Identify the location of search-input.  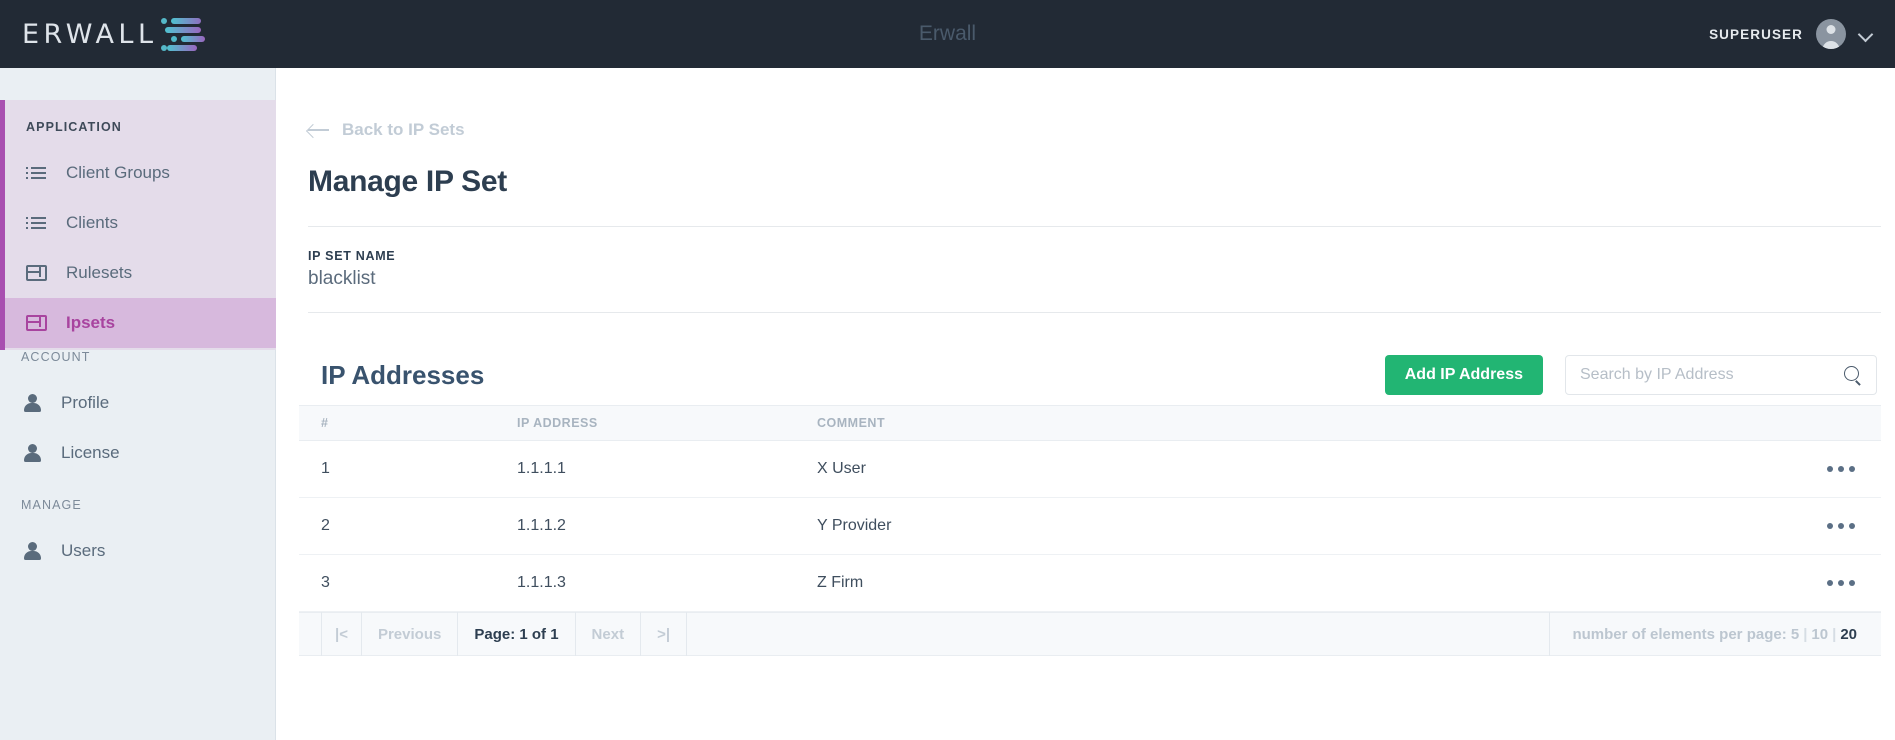
(1712, 375).